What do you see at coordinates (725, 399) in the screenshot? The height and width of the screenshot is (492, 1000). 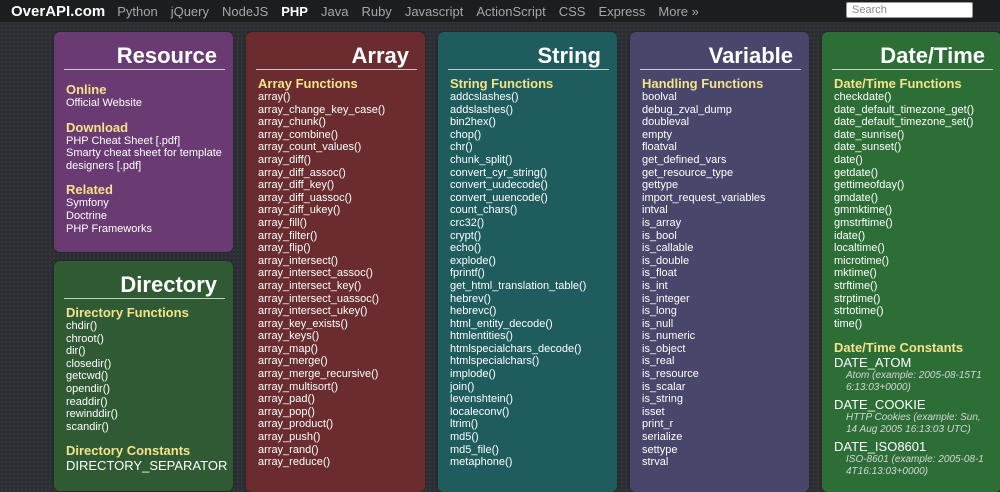 I see `function-link: is_string` at bounding box center [725, 399].